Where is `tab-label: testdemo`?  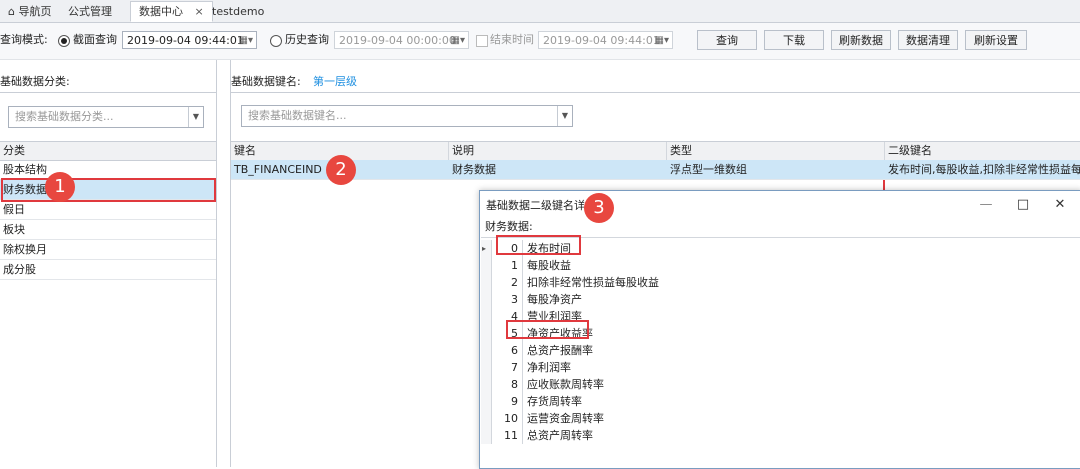 tab-label: testdemo is located at coordinates (238, 11).